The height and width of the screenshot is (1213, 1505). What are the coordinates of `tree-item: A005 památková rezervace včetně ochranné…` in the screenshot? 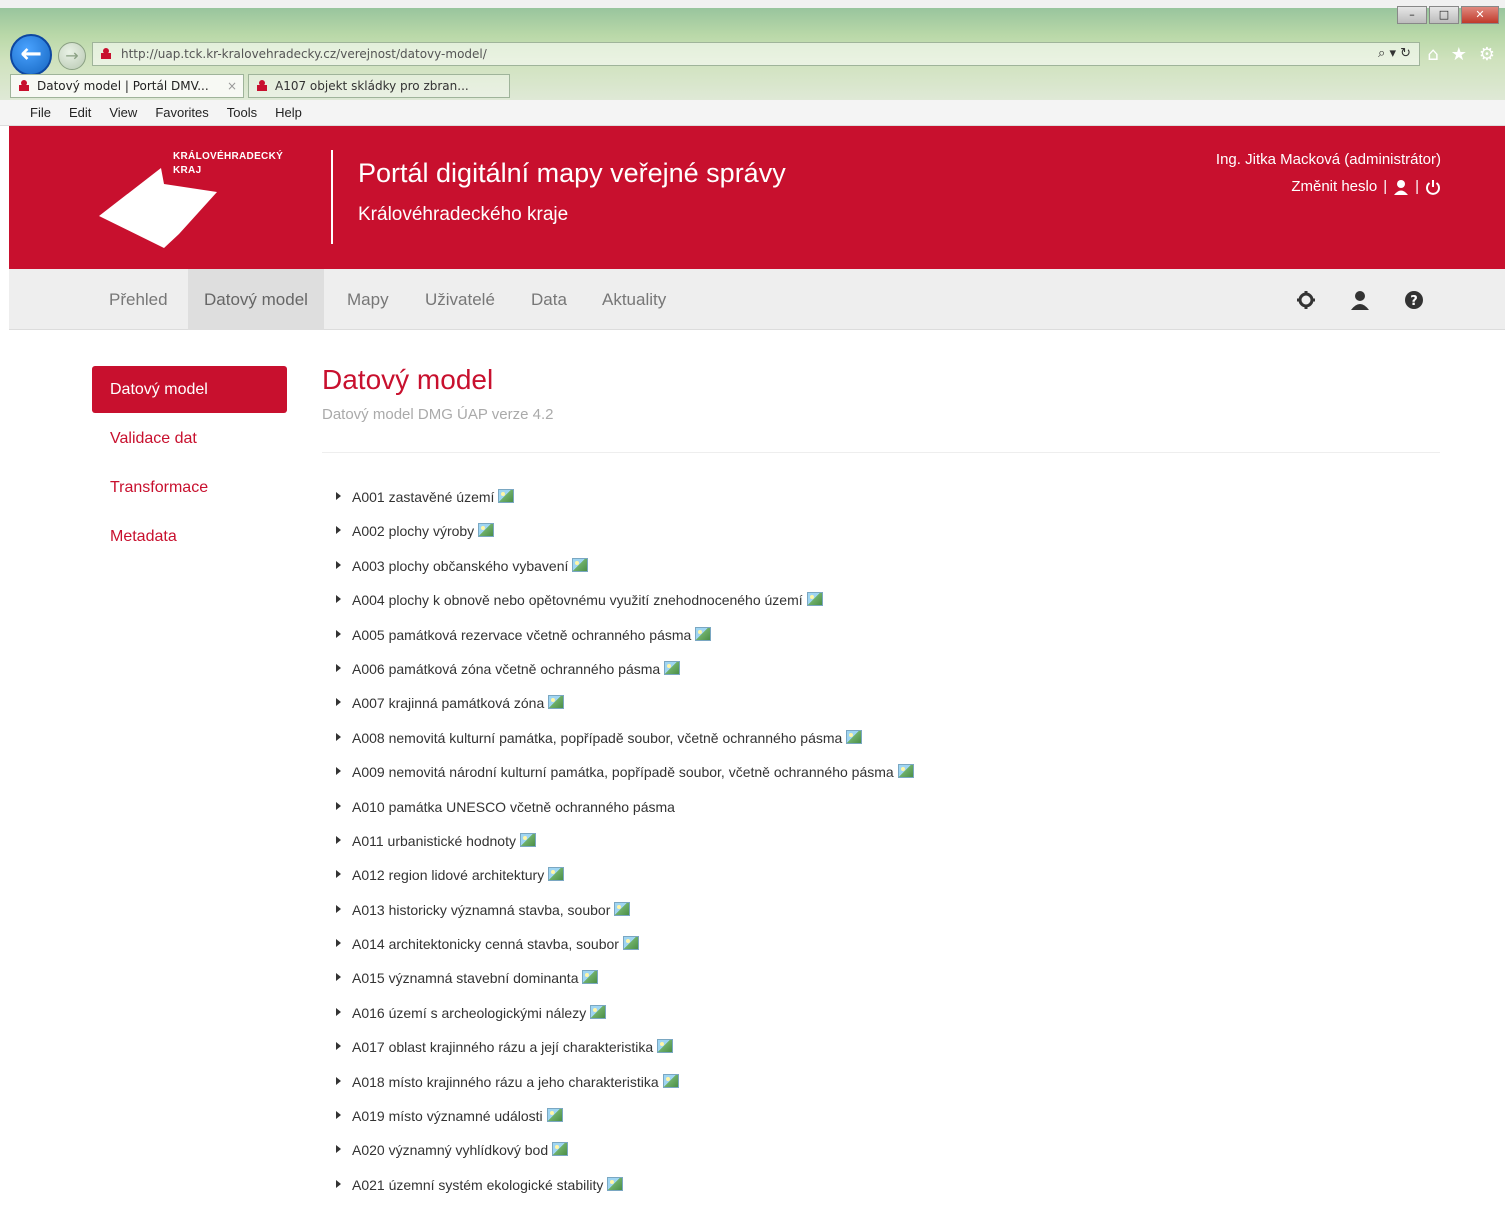 It's located at (884, 639).